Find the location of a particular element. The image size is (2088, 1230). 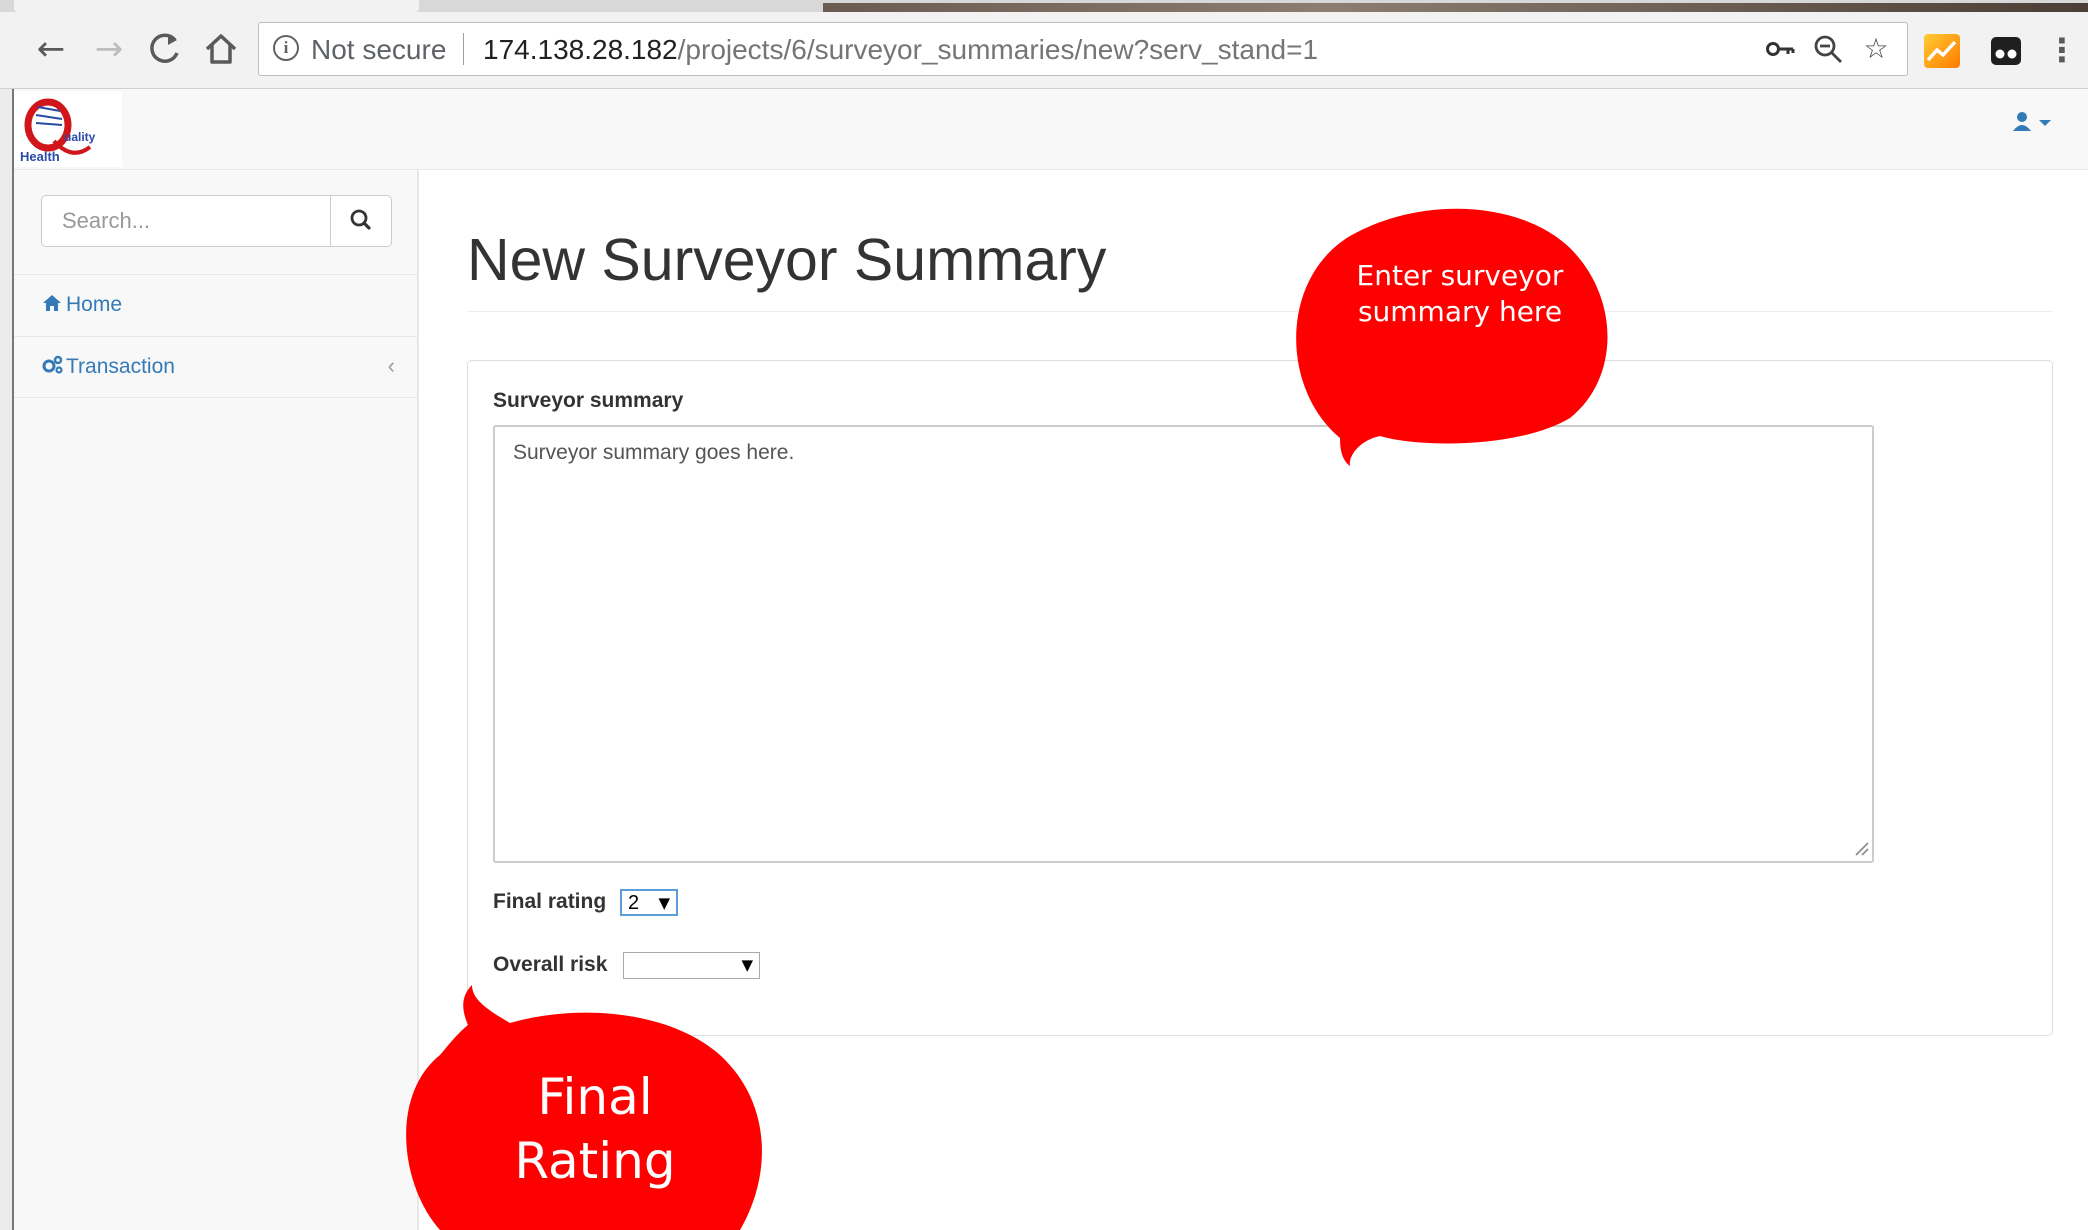

security-label: Not secure is located at coordinates (378, 50).